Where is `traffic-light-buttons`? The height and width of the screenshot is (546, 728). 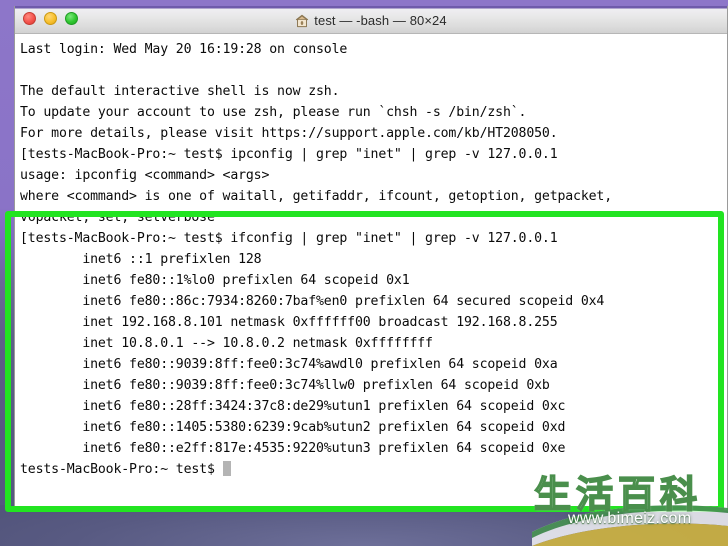 traffic-light-buttons is located at coordinates (50, 18).